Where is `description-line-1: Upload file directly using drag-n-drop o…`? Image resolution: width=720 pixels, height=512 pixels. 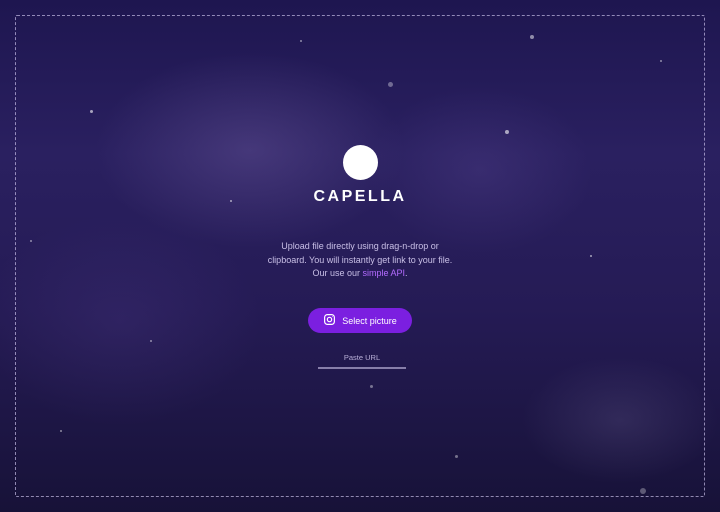 description-line-1: Upload file directly using drag-n-drop o… is located at coordinates (360, 246).